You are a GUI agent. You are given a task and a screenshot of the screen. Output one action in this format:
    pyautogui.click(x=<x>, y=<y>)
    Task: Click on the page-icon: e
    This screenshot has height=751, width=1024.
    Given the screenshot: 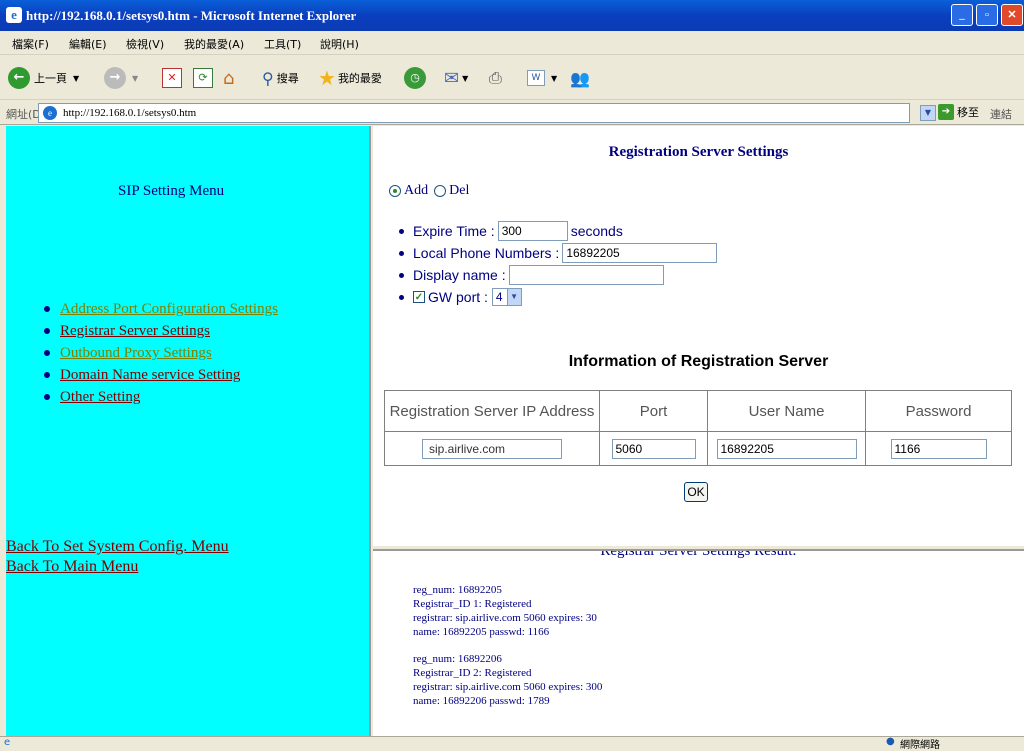 What is the action you would take?
    pyautogui.click(x=50, y=113)
    